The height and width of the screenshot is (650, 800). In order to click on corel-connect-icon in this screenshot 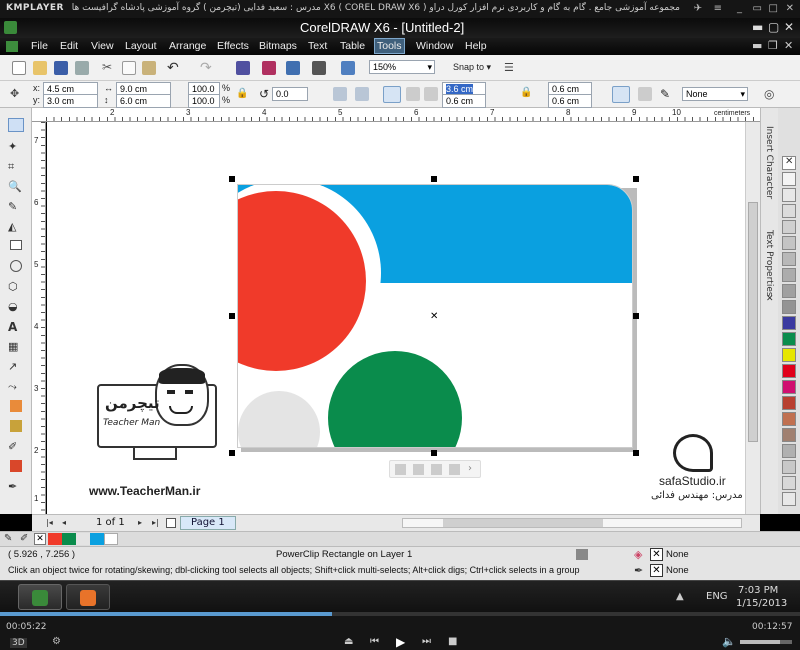, I will do `click(348, 68)`.